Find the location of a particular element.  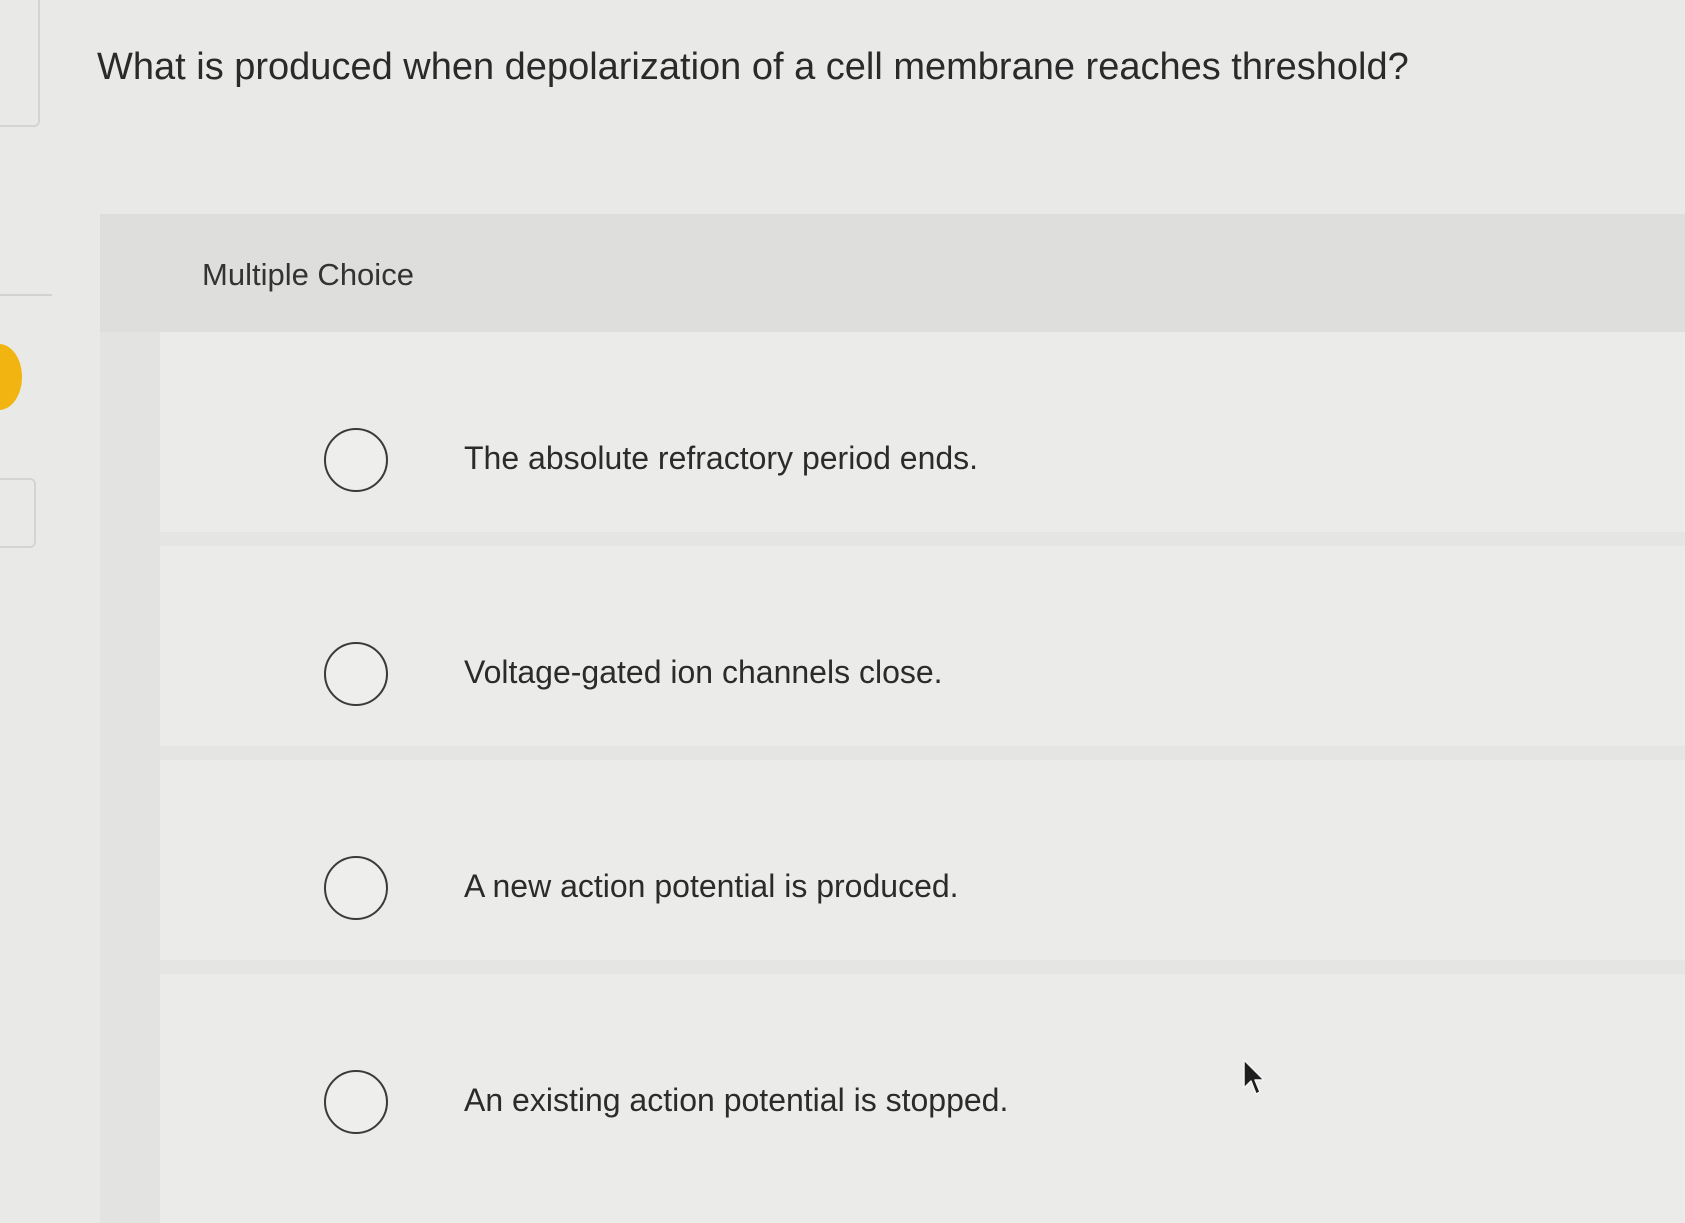

mouse-pointer-icon is located at coordinates (1254, 1077).